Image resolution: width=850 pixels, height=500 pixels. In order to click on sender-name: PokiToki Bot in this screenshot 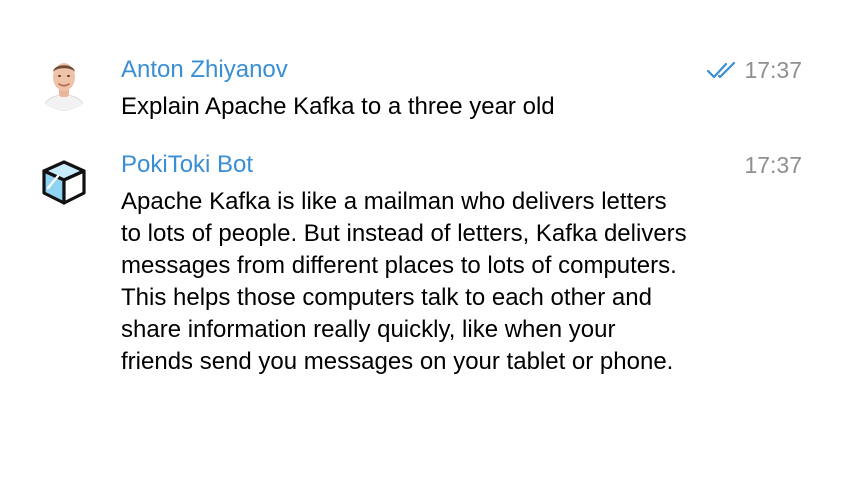, I will do `click(187, 165)`.